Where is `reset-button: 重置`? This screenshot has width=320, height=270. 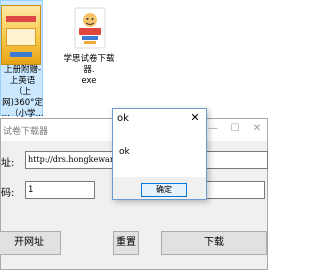
reset-button: 重置 is located at coordinates (126, 243).